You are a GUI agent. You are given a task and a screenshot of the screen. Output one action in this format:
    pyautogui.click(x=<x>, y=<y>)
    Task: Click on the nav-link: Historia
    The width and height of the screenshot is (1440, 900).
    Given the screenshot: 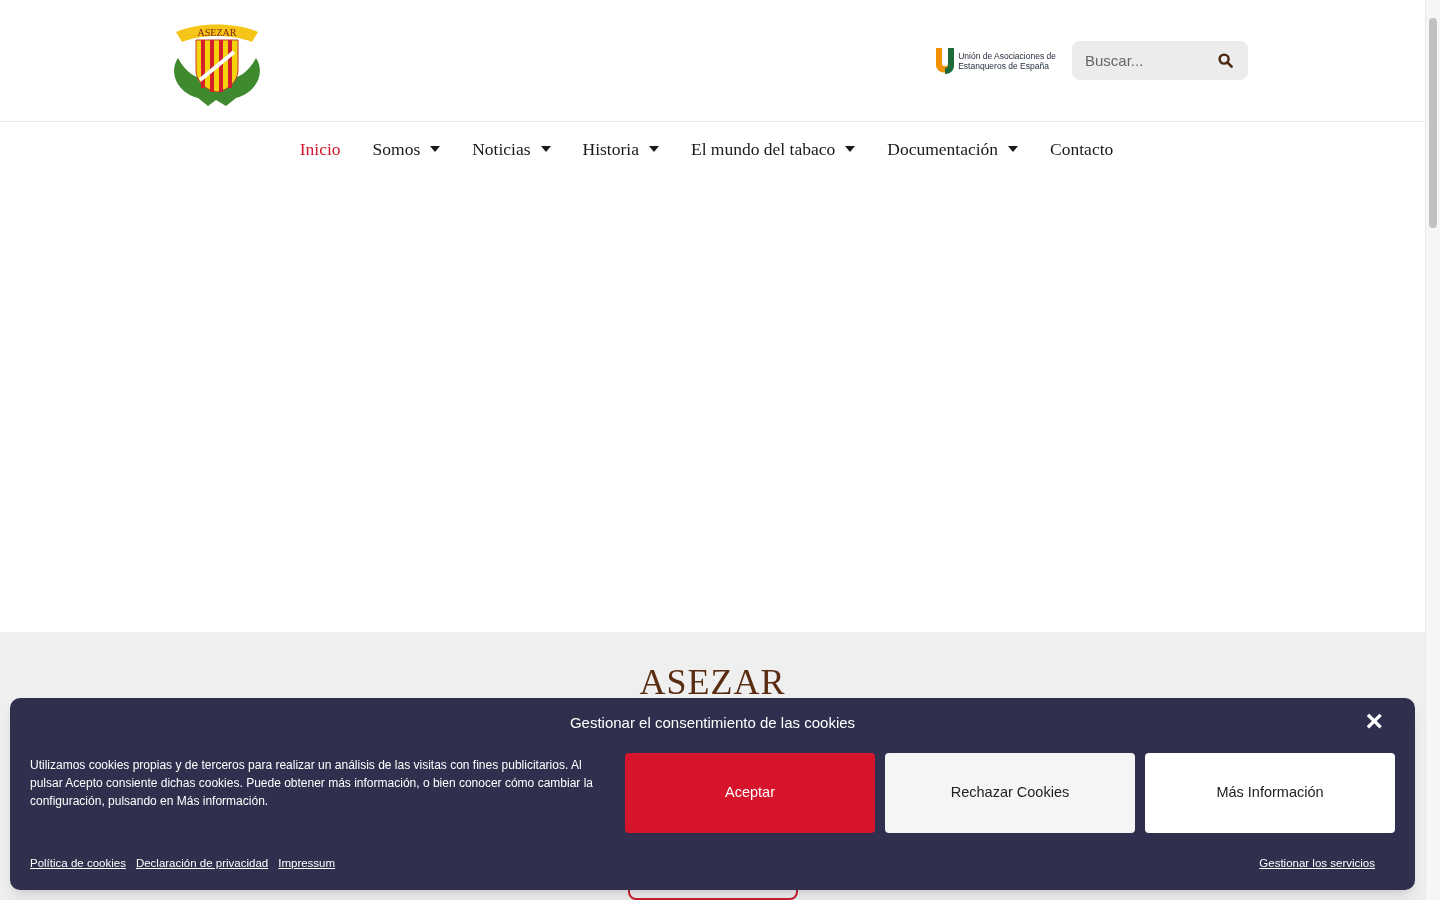 What is the action you would take?
    pyautogui.click(x=620, y=149)
    